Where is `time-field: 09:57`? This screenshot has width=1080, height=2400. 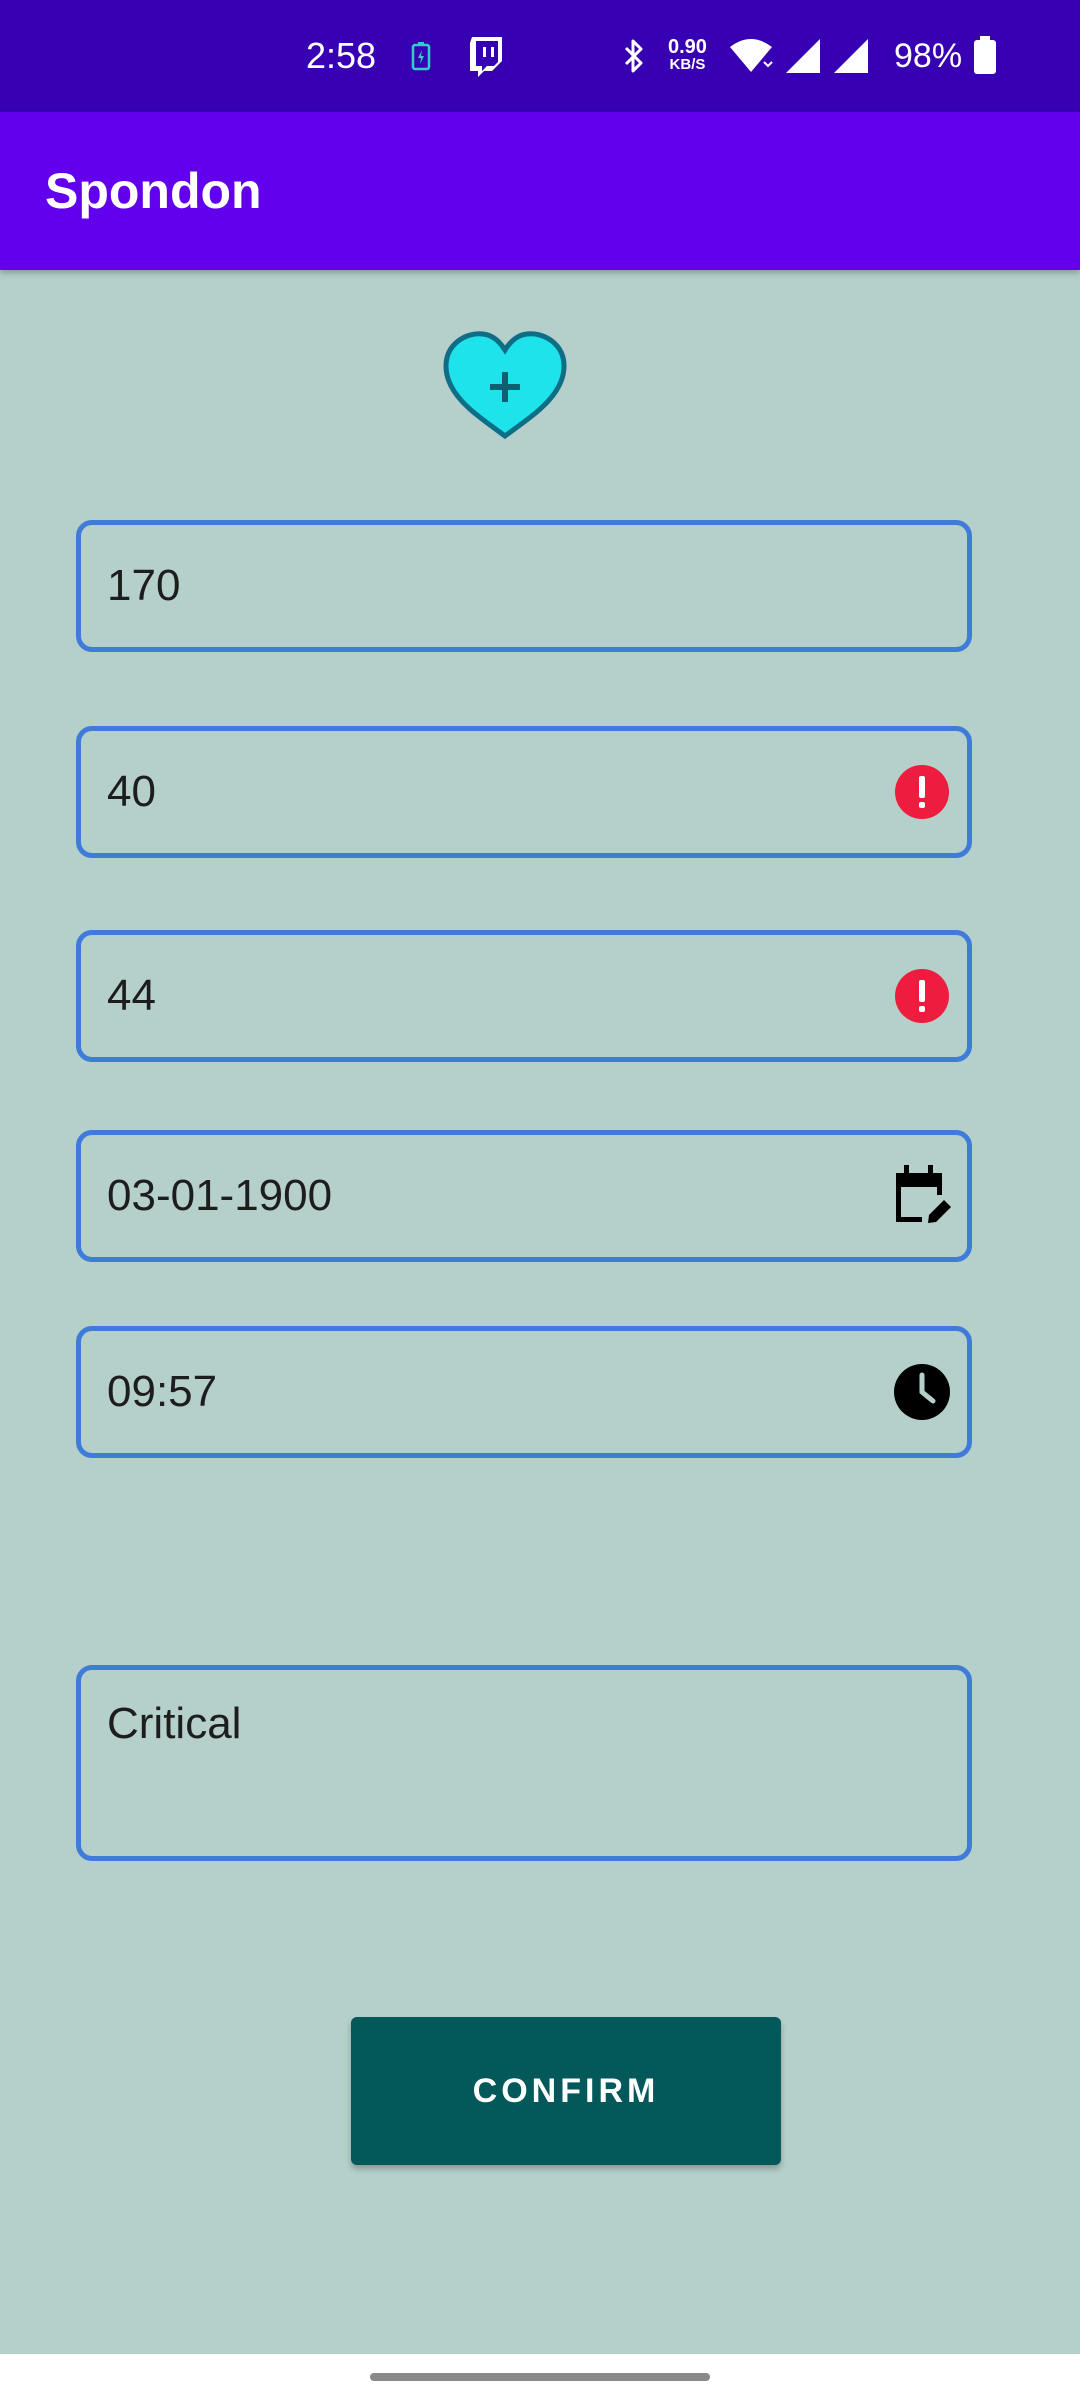
time-field: 09:57 is located at coordinates (524, 1392).